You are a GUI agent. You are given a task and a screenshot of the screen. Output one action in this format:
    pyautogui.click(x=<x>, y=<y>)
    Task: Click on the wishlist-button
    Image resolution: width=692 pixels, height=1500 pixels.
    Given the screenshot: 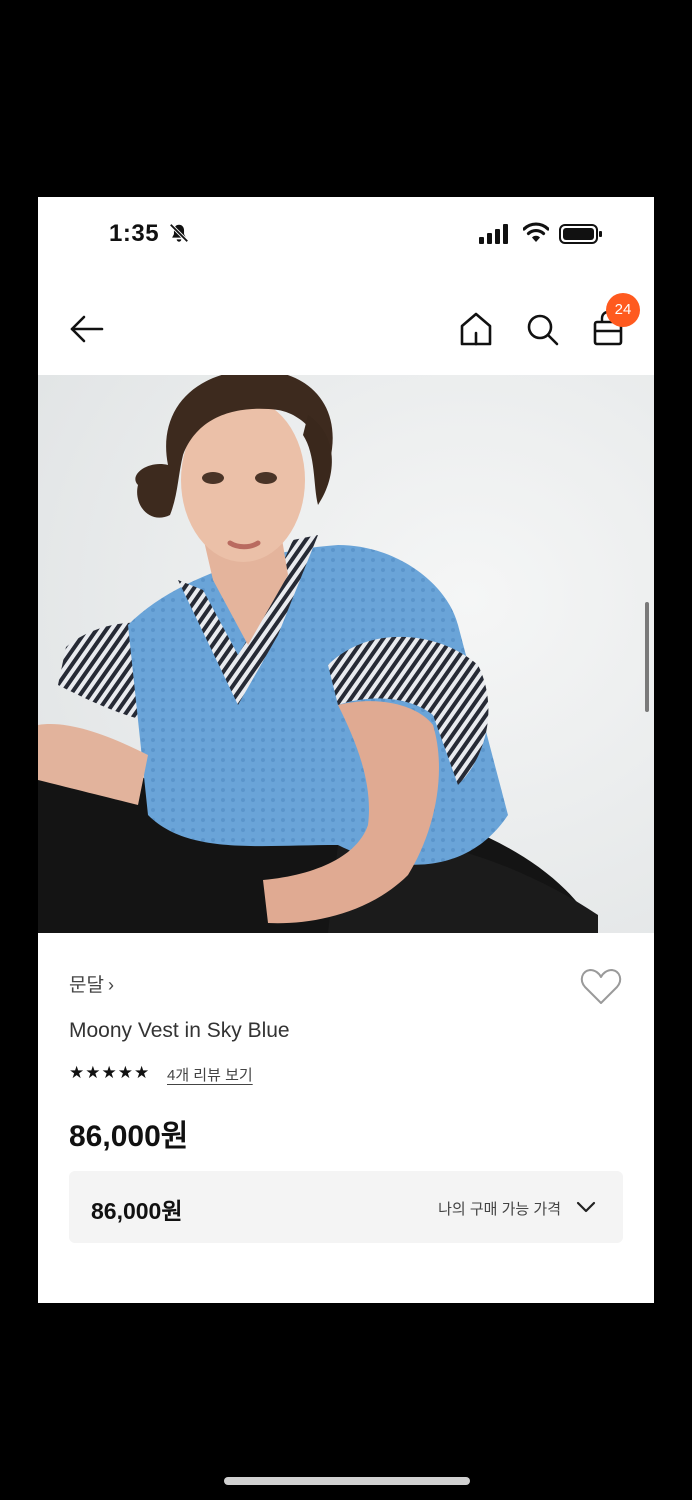 What is the action you would take?
    pyautogui.click(x=601, y=987)
    